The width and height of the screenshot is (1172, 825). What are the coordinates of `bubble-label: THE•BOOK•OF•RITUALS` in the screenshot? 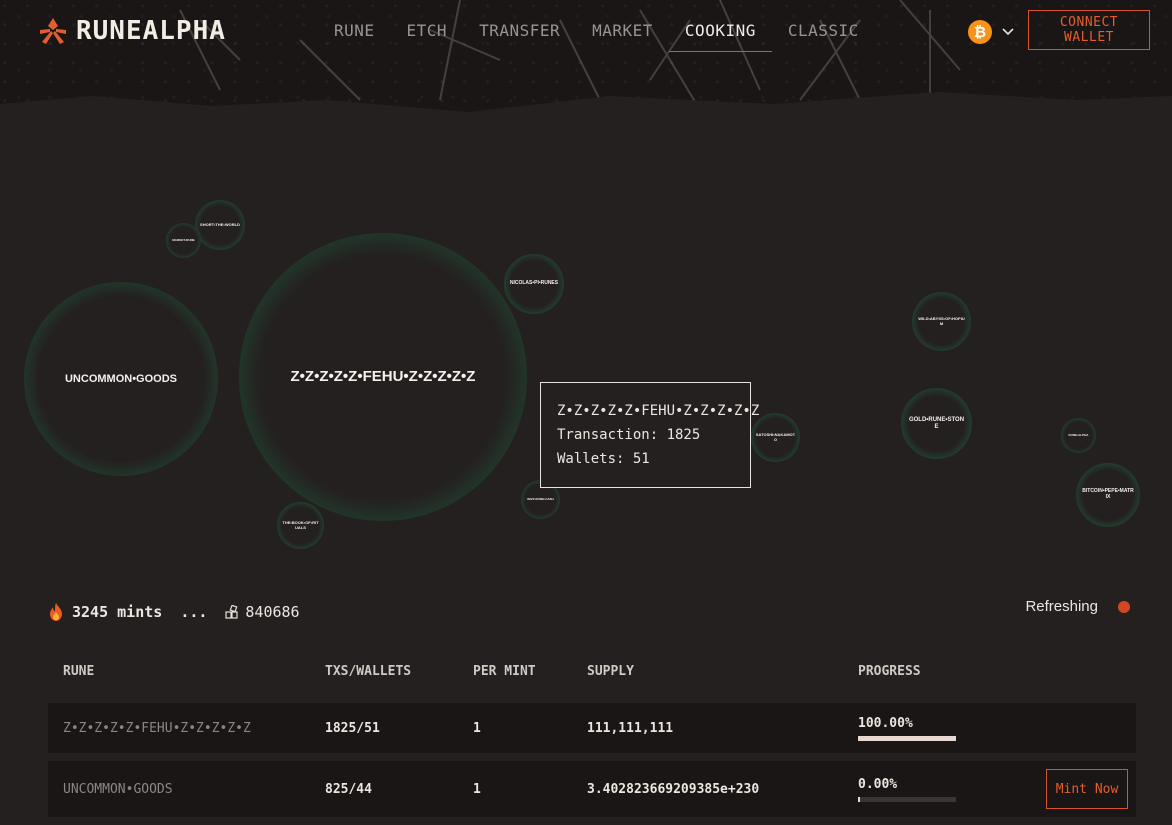 It's located at (300, 524).